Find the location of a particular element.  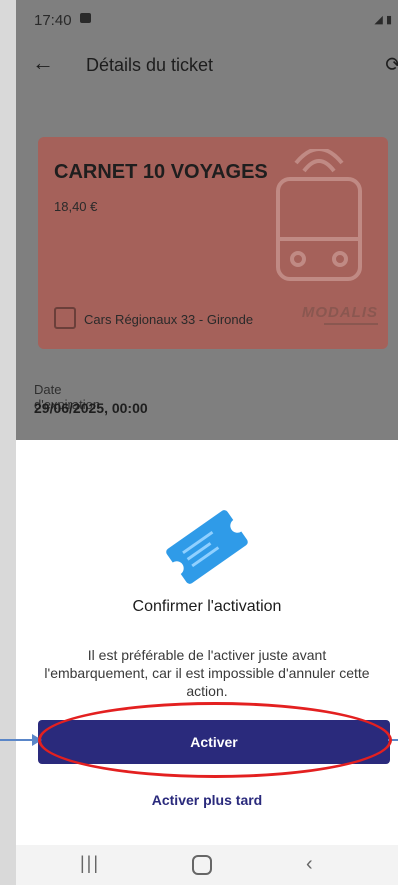

annotation-highlight-ellipse is located at coordinates (215, 740).